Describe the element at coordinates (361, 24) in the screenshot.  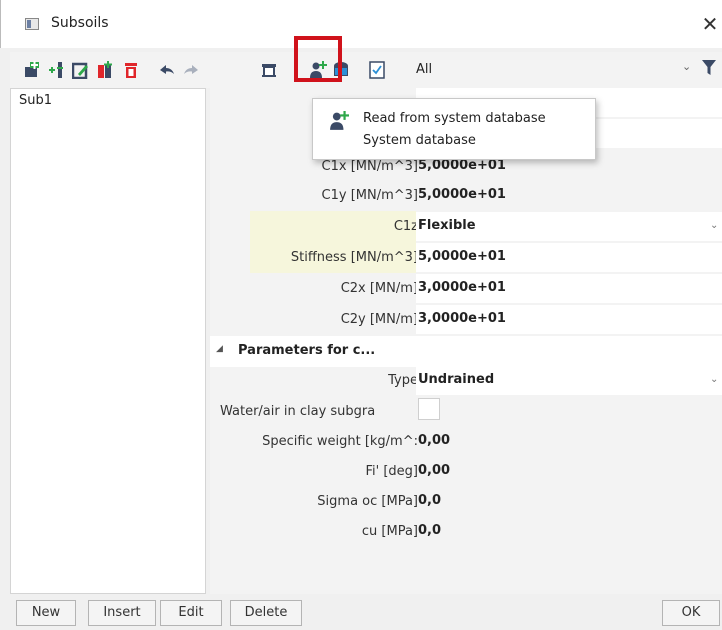
I see `title-bar: Subsoils ✕` at that location.